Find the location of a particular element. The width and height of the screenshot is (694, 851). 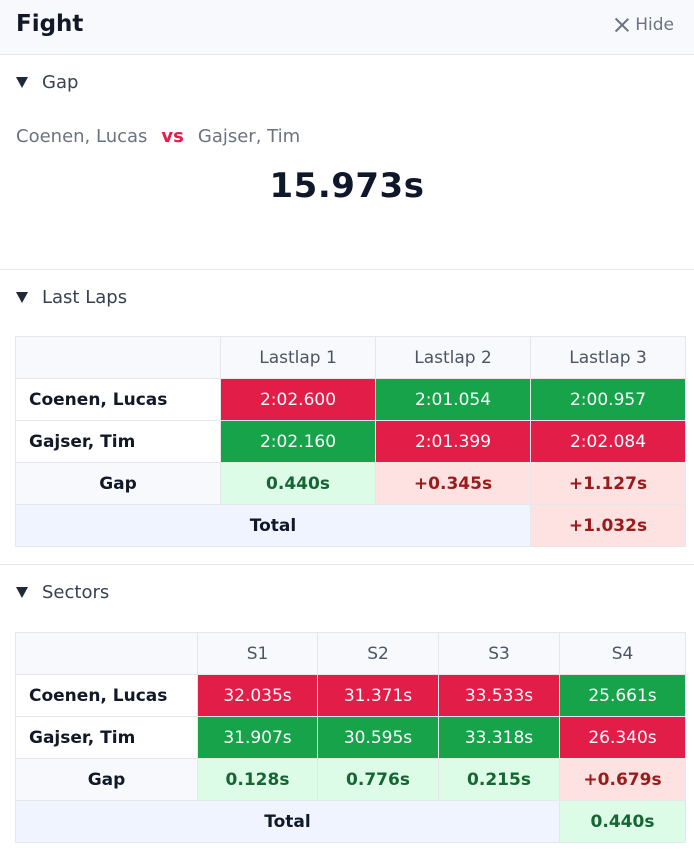

panel-header: Fight Hide is located at coordinates (347, 27).